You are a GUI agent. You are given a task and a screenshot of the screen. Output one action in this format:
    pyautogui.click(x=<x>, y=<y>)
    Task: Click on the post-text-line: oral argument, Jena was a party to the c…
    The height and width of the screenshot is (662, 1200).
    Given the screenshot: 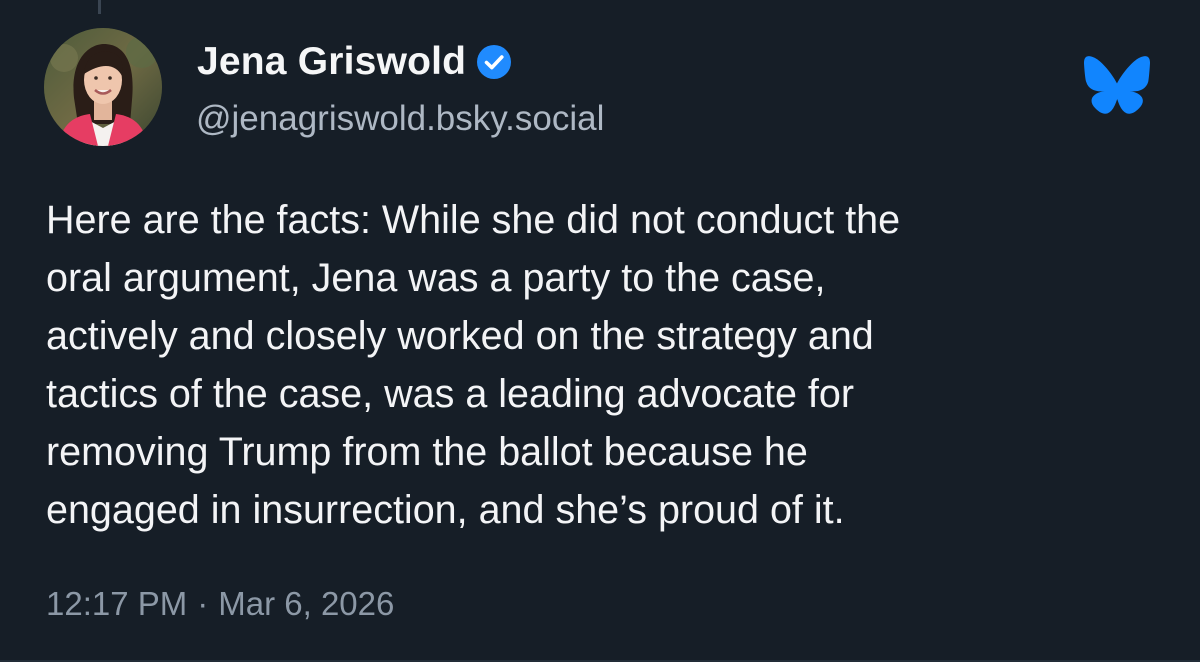 What is the action you would take?
    pyautogui.click(x=436, y=278)
    